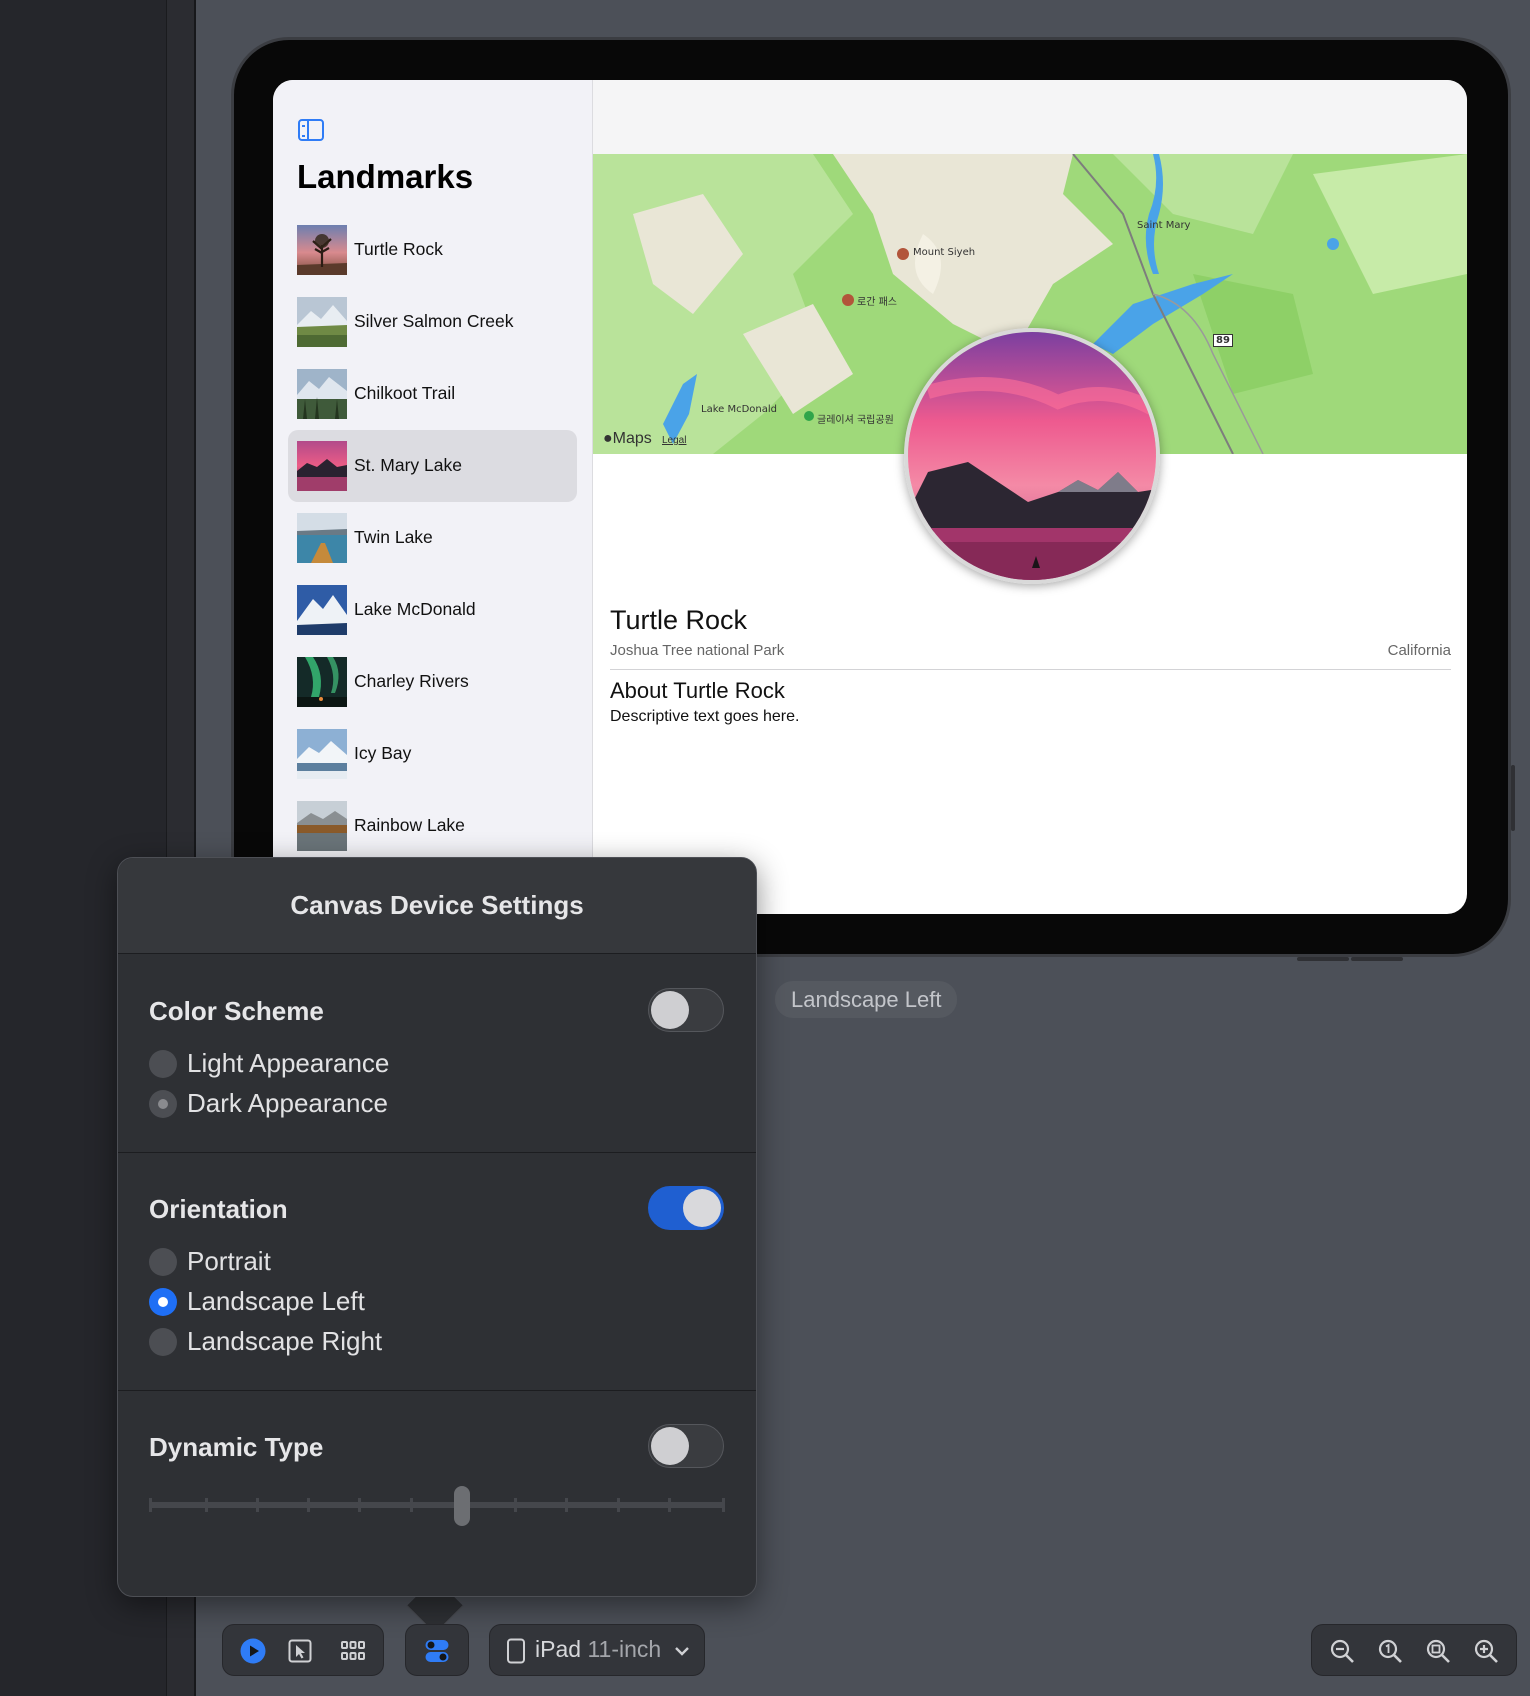 The width and height of the screenshot is (1530, 1696). Describe the element at coordinates (866, 999) in the screenshot. I see `orientation-badge: Landscape Left` at that location.